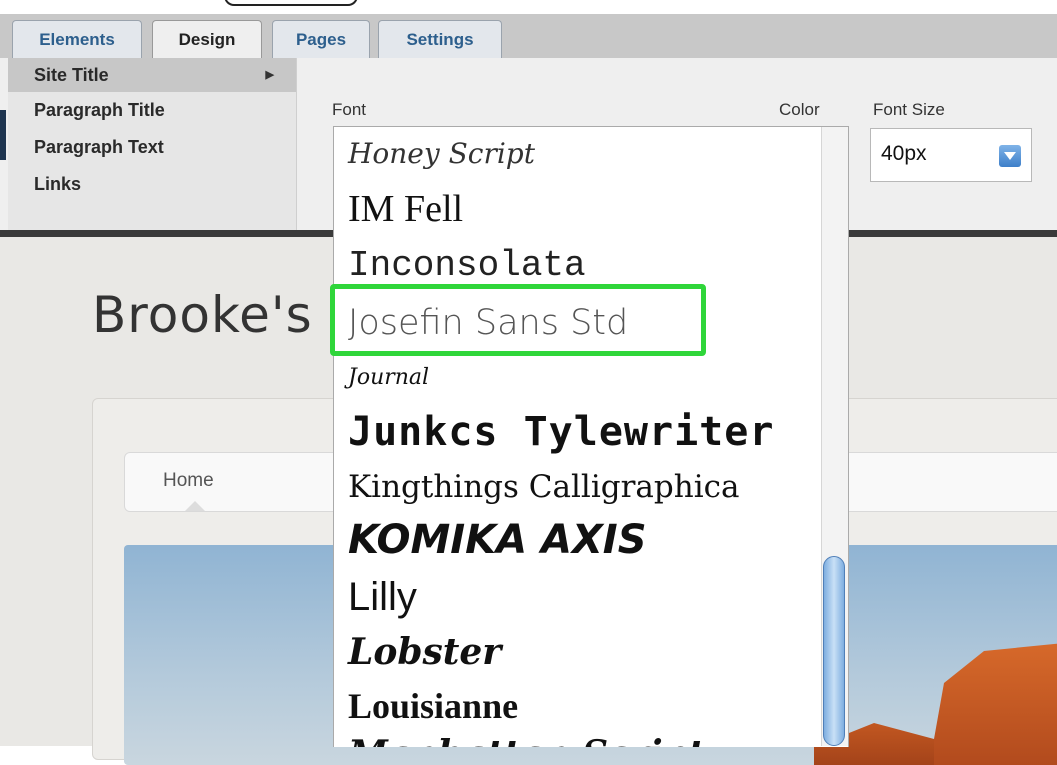 The height and width of the screenshot is (765, 1057). Describe the element at coordinates (497, 540) in the screenshot. I see `font-option: KOMIKA AXIS` at that location.